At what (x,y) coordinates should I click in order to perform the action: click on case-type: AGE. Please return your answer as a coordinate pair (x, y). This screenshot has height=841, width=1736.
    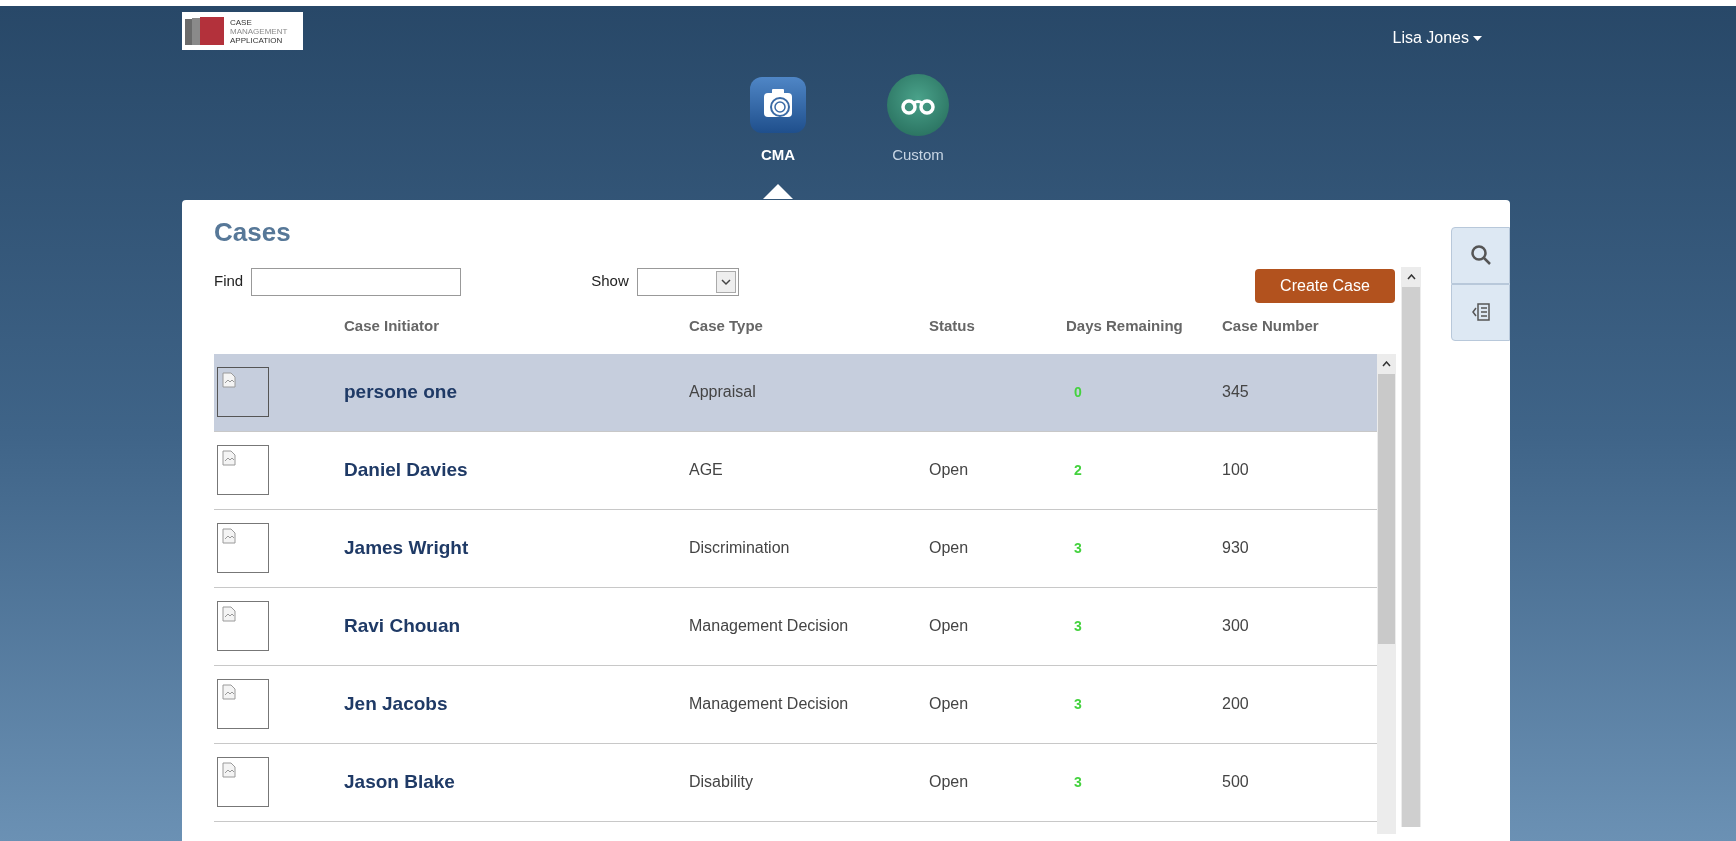
    Looking at the image, I should click on (706, 470).